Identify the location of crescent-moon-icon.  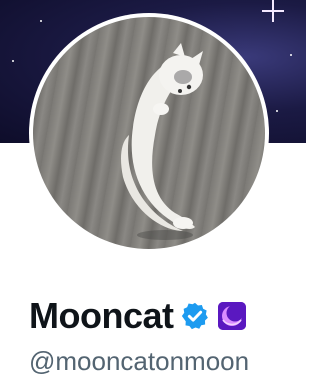
(231, 316).